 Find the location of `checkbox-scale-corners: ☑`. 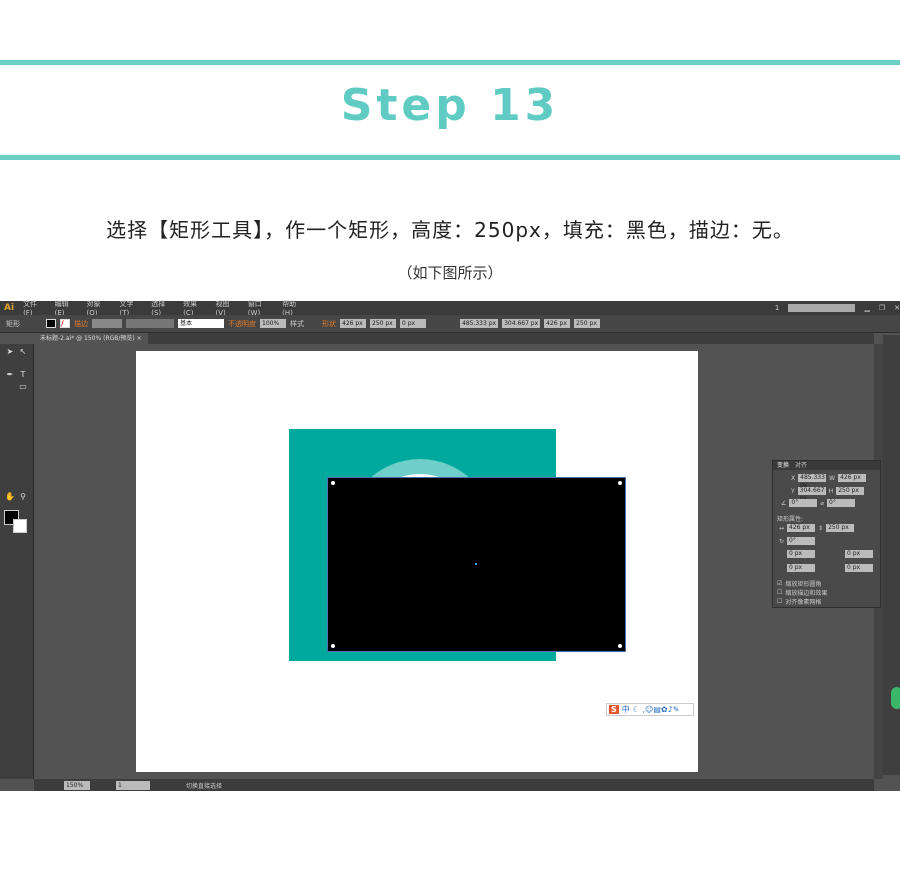

checkbox-scale-corners: ☑ is located at coordinates (779, 583).